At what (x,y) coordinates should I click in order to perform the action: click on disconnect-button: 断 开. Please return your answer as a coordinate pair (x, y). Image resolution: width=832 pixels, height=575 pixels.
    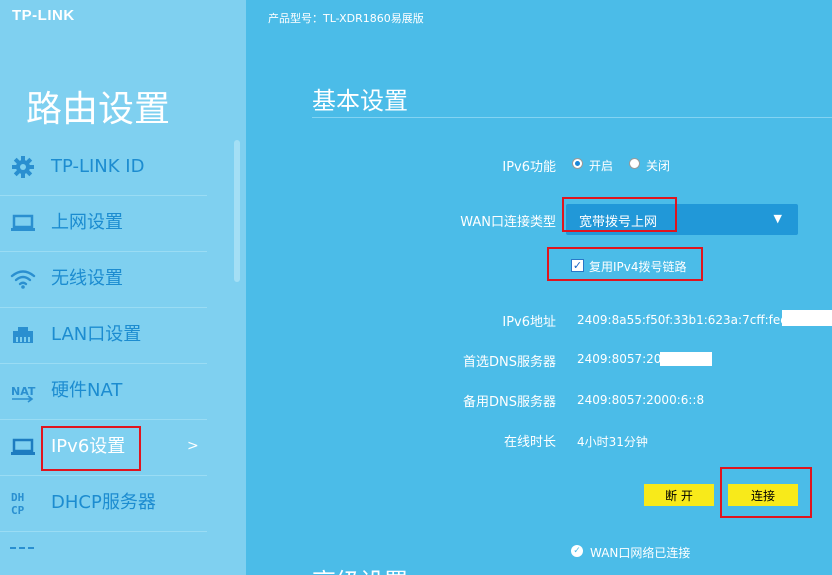
    Looking at the image, I should click on (679, 495).